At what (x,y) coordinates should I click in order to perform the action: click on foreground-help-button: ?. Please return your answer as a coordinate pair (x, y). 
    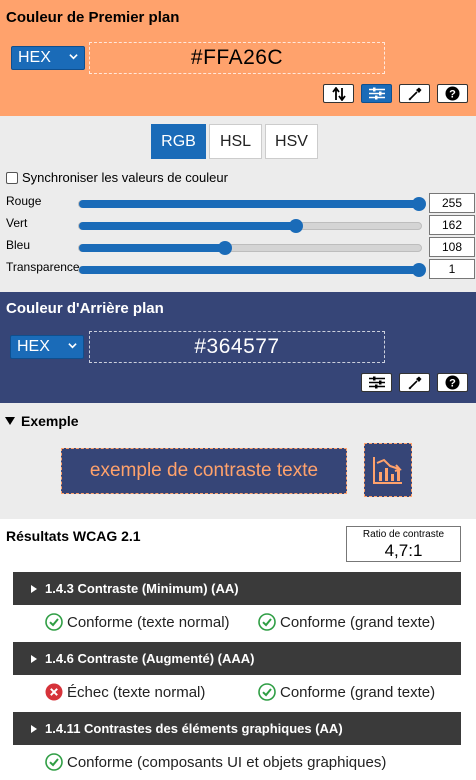
    Looking at the image, I should click on (452, 93).